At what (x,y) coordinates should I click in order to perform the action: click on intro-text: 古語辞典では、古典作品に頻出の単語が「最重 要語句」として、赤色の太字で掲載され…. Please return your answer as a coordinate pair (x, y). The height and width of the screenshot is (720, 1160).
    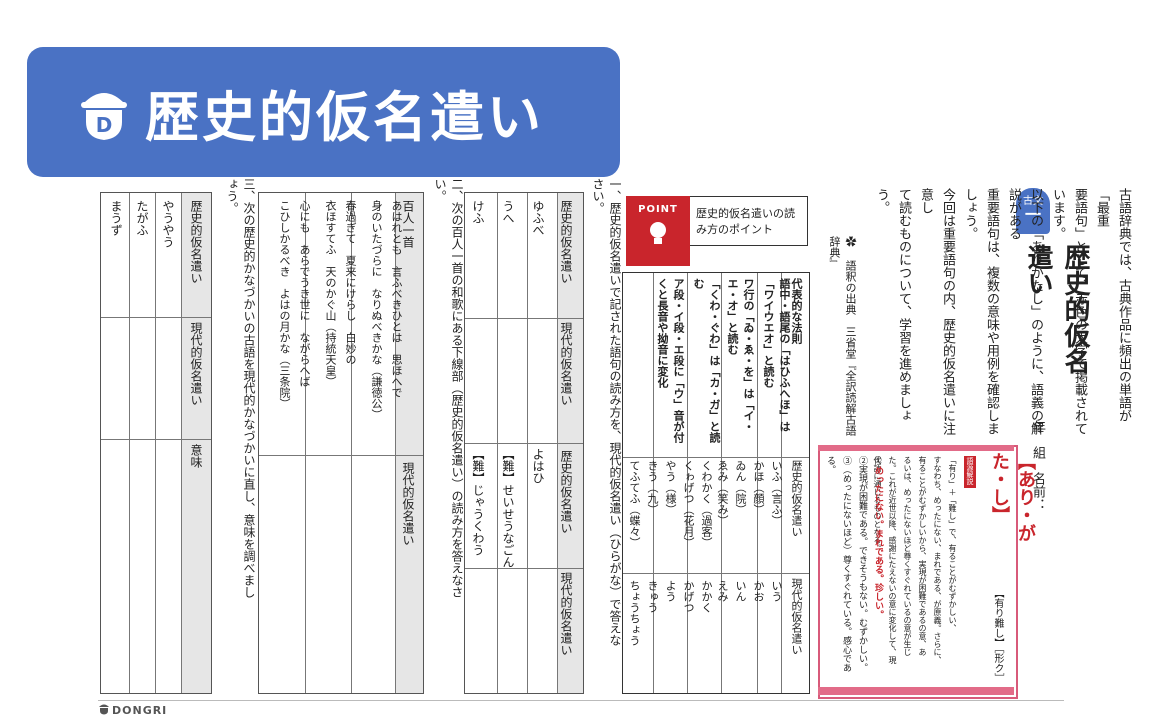
    Looking at the image, I should click on (1002, 313).